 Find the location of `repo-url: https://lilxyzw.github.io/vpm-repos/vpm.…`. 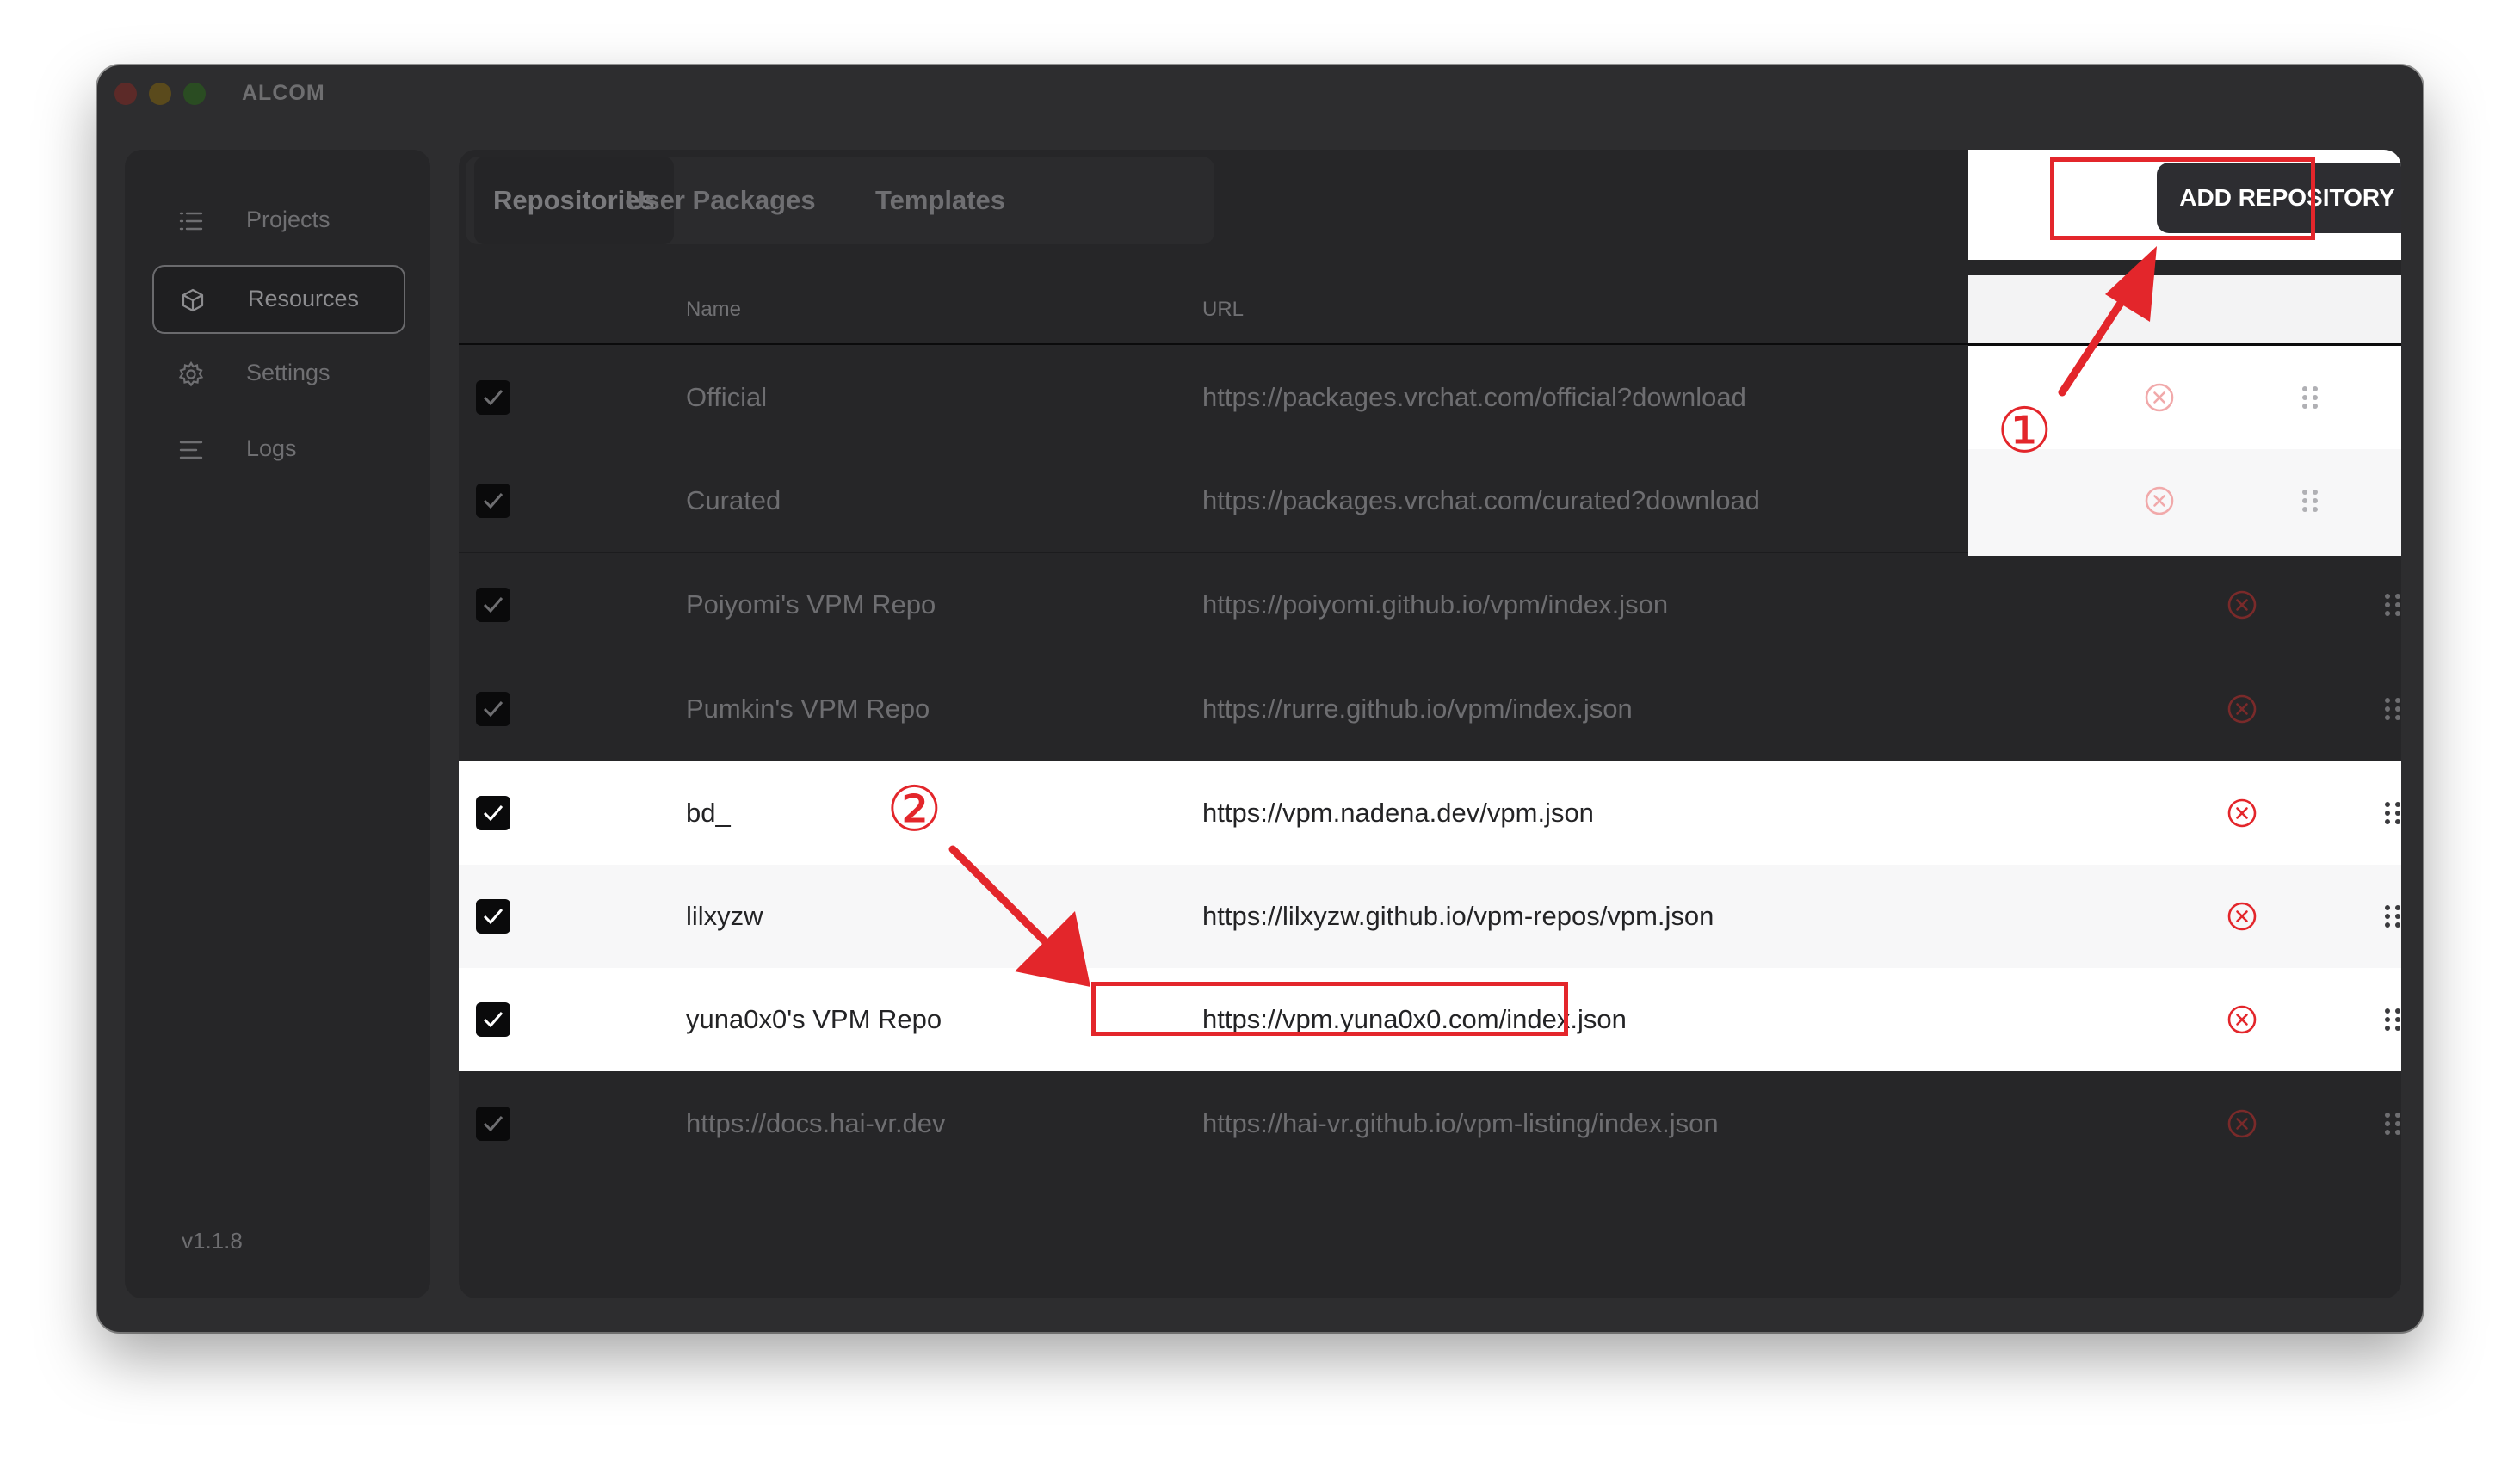

repo-url: https://lilxyzw.github.io/vpm-repos/vpm.… is located at coordinates (1458, 916).